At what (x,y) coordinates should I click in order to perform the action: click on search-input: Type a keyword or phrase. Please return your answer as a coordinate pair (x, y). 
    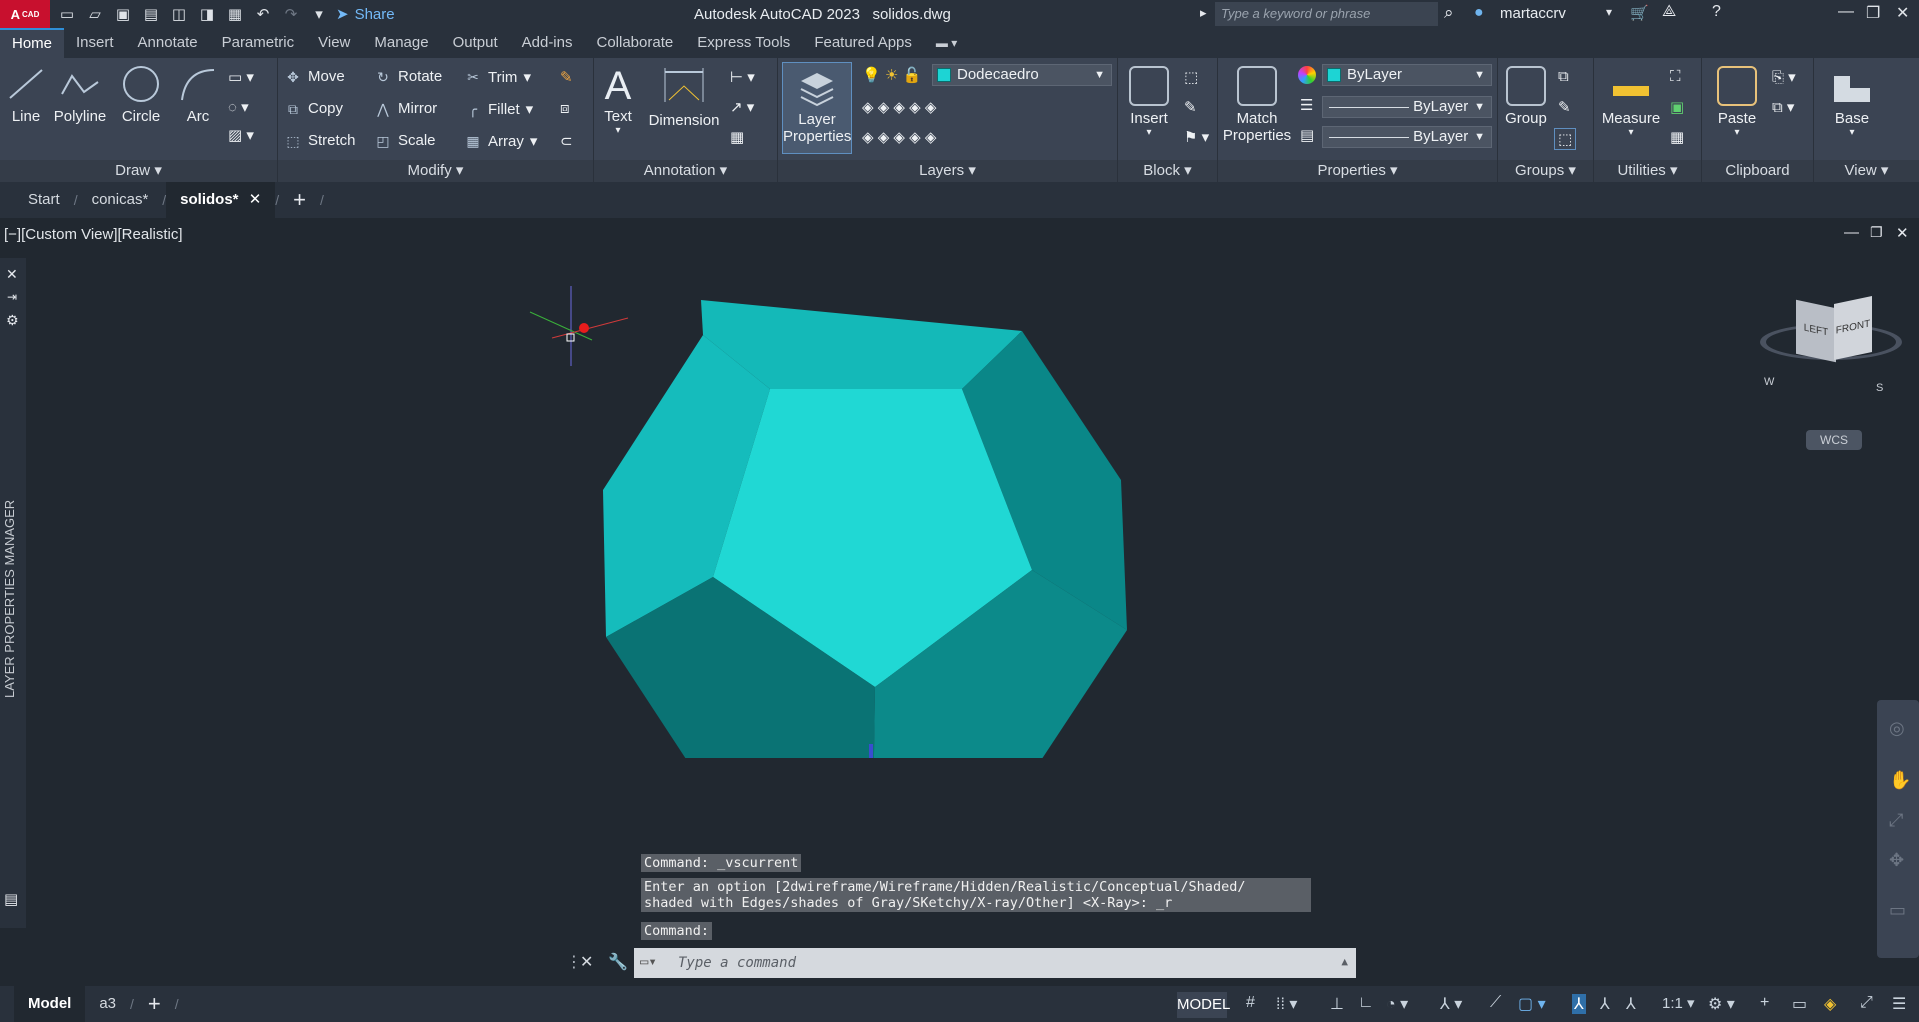
    Looking at the image, I should click on (1326, 14).